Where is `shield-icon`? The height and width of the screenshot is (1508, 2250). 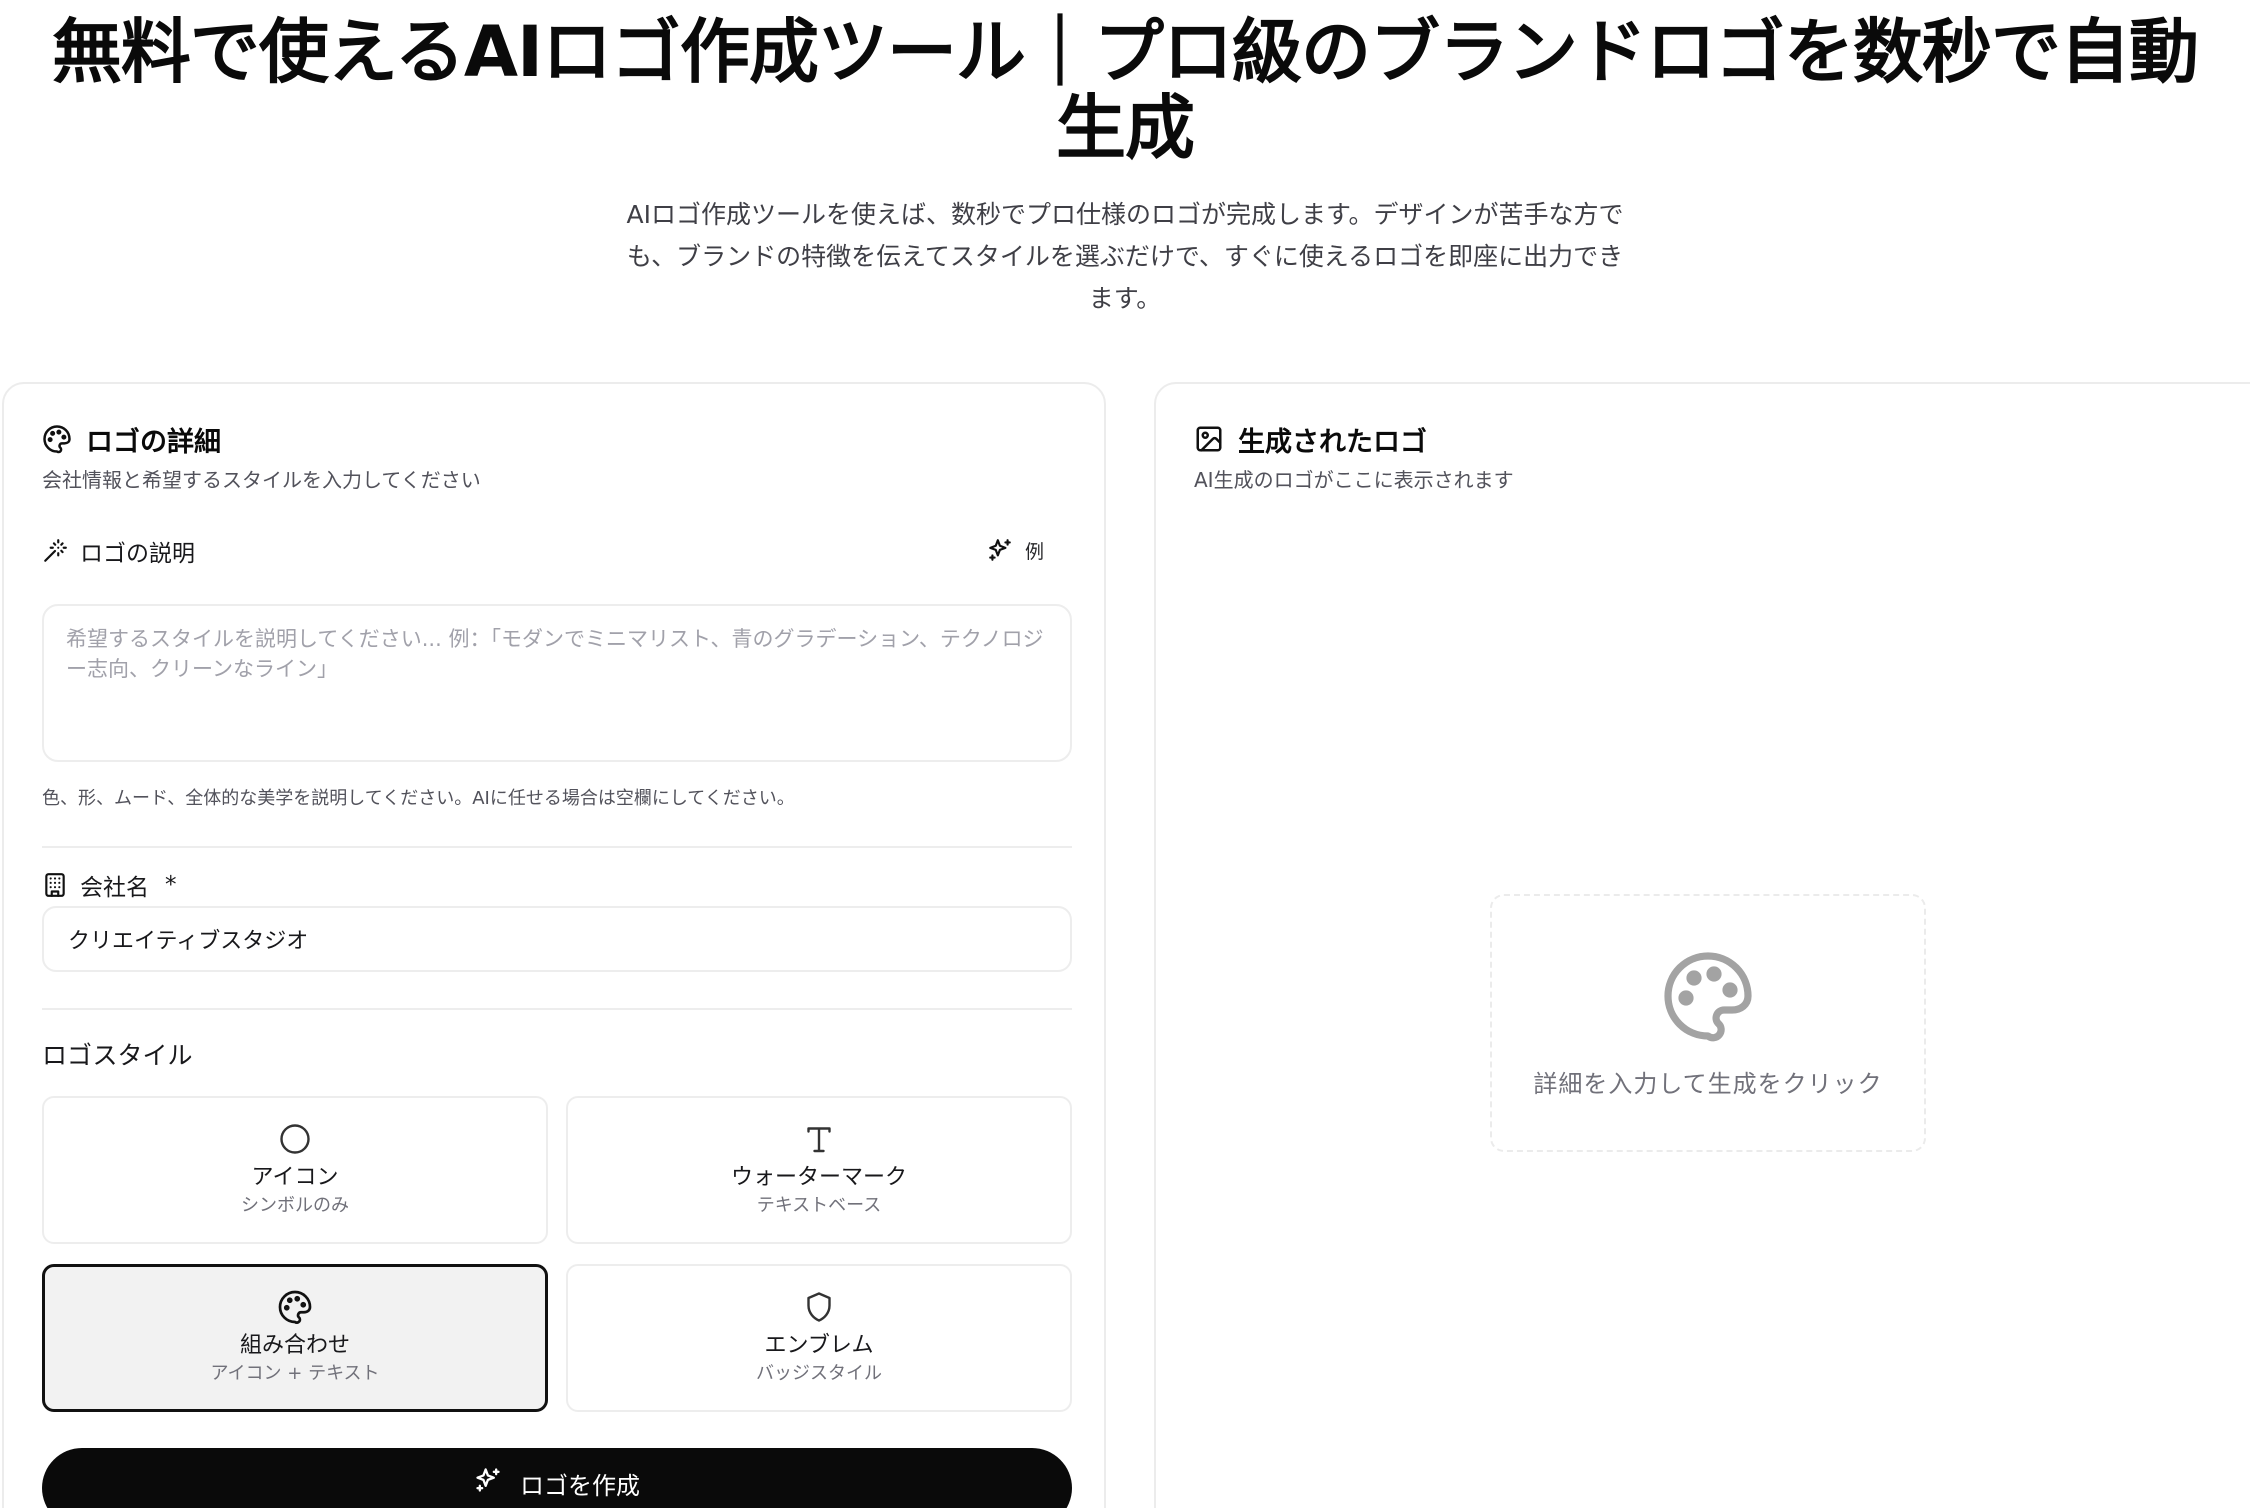 shield-icon is located at coordinates (819, 1307).